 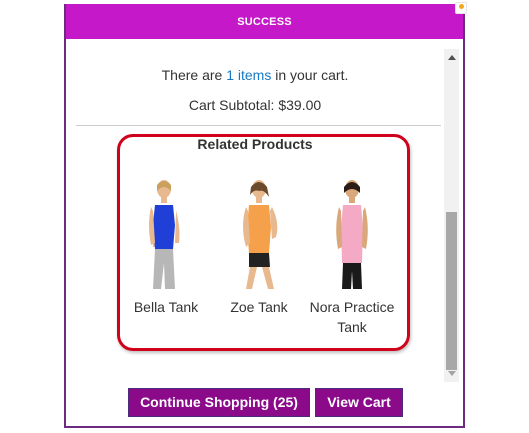 I want to click on product-name: Zoe Tank, so click(x=259, y=307).